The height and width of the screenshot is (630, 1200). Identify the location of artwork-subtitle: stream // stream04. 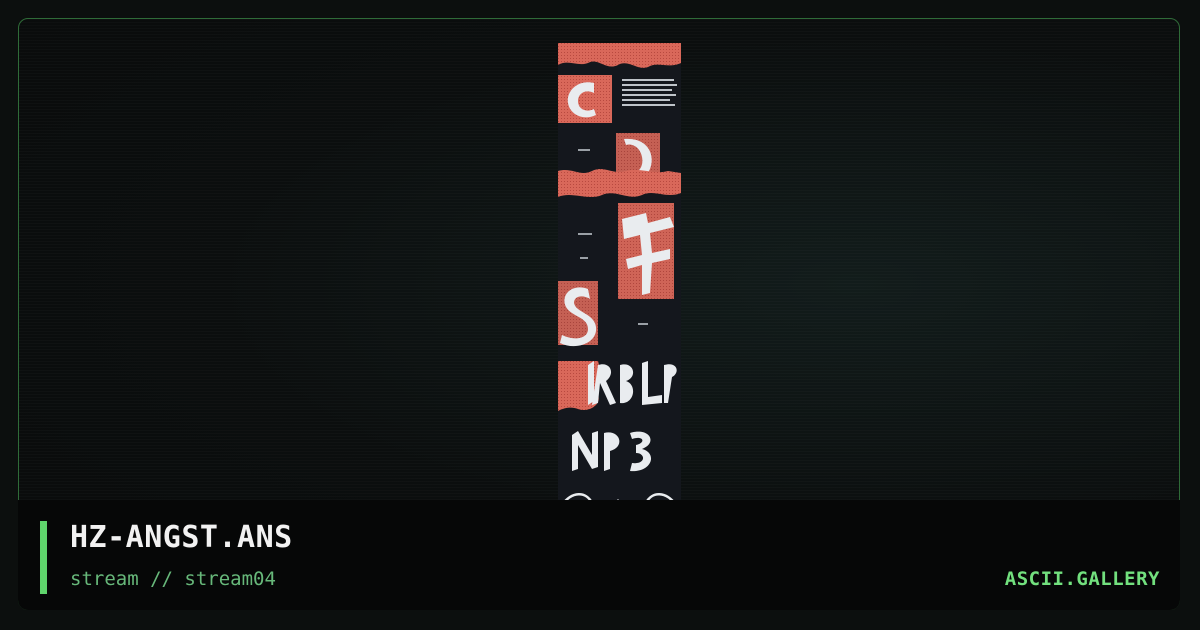
(173, 579).